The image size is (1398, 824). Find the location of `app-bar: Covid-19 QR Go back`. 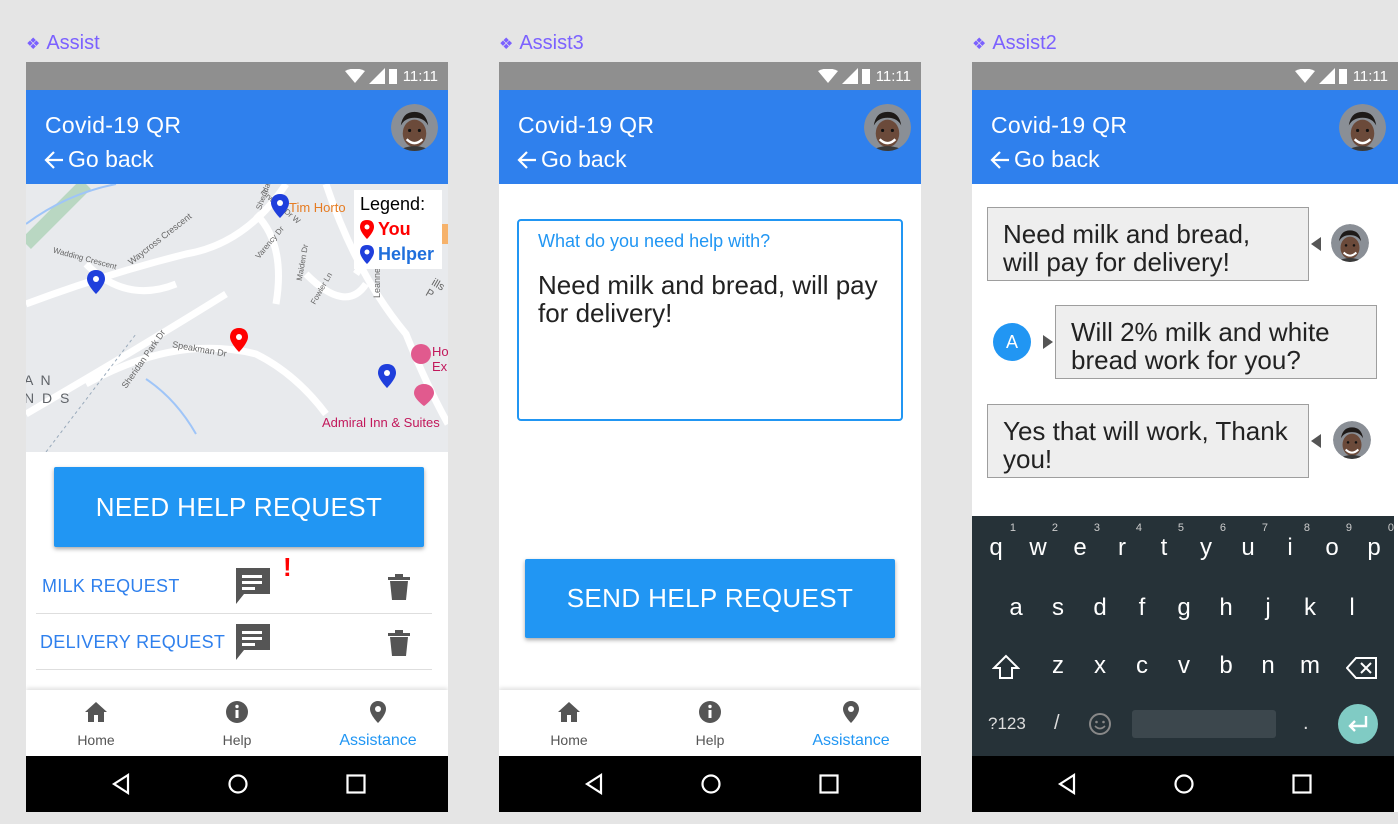

app-bar: Covid-19 QR Go back is located at coordinates (237, 137).